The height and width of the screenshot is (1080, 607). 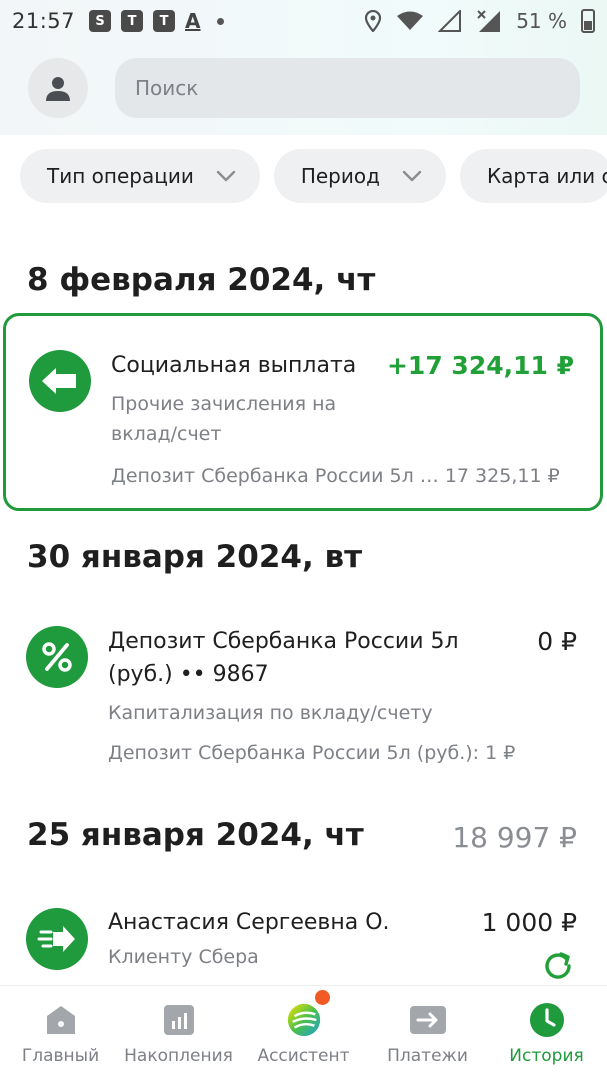 What do you see at coordinates (283, 641) in the screenshot?
I see `operation-title-line: Депозит Сбербанка России 5л` at bounding box center [283, 641].